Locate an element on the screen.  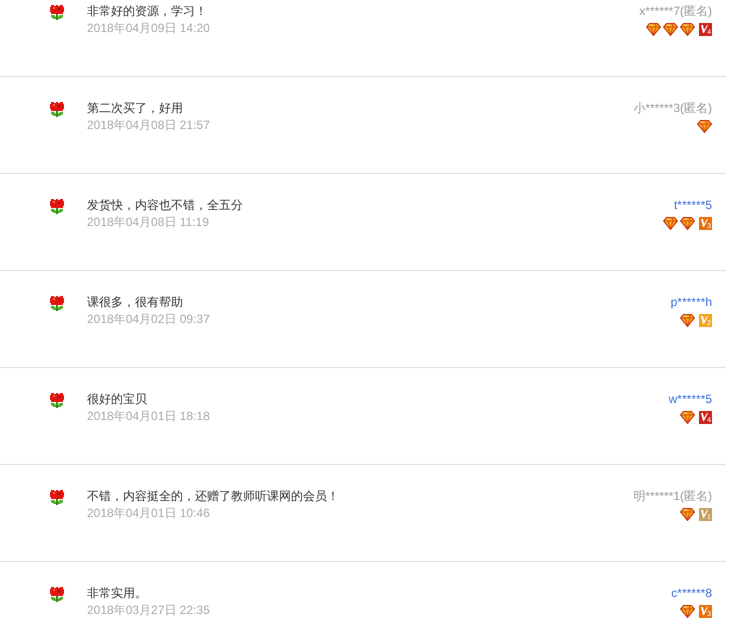
reviewer-name: p******h is located at coordinates (691, 302).